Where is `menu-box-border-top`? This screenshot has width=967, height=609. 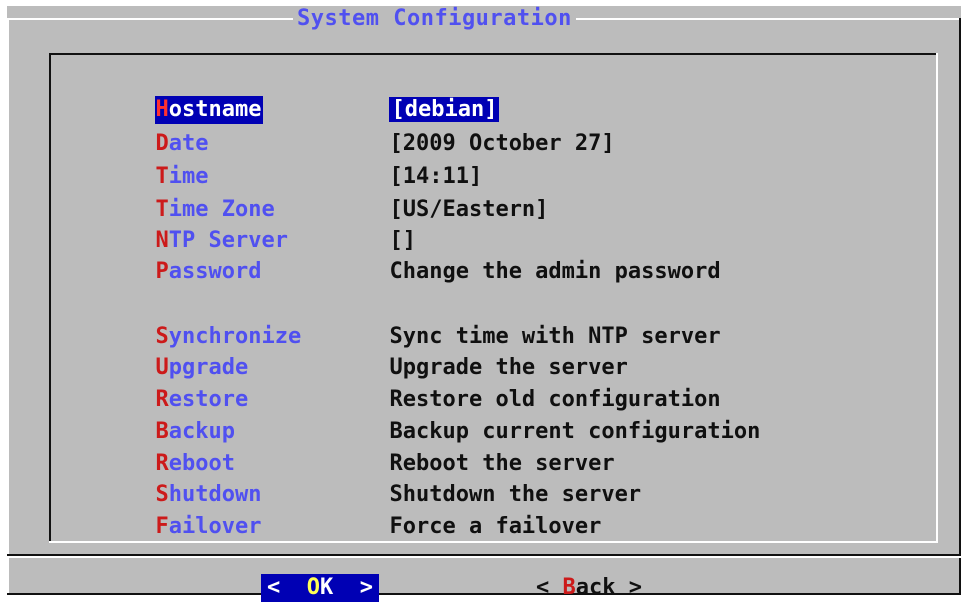
menu-box-border-top is located at coordinates (493, 54).